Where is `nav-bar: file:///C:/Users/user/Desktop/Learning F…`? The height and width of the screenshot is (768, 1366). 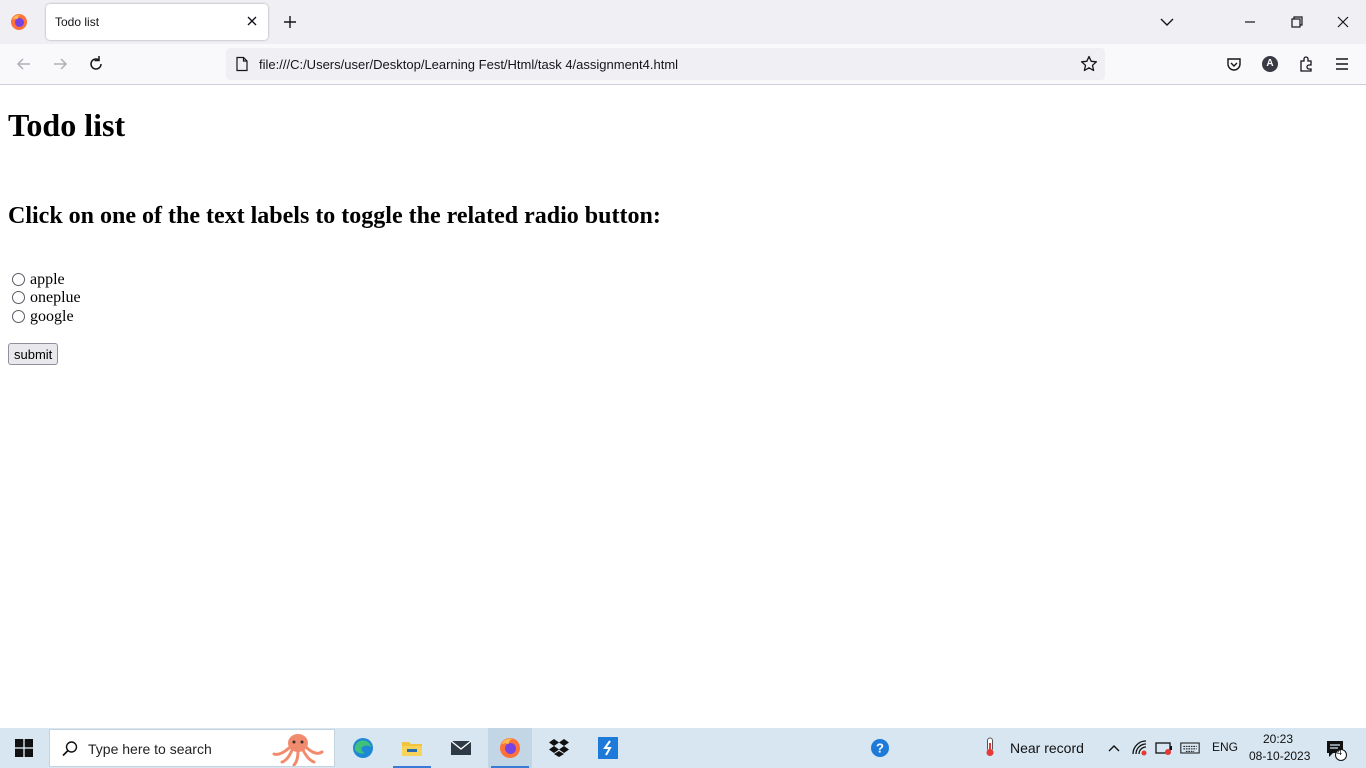 nav-bar: file:///C:/Users/user/Desktop/Learning F… is located at coordinates (683, 64).